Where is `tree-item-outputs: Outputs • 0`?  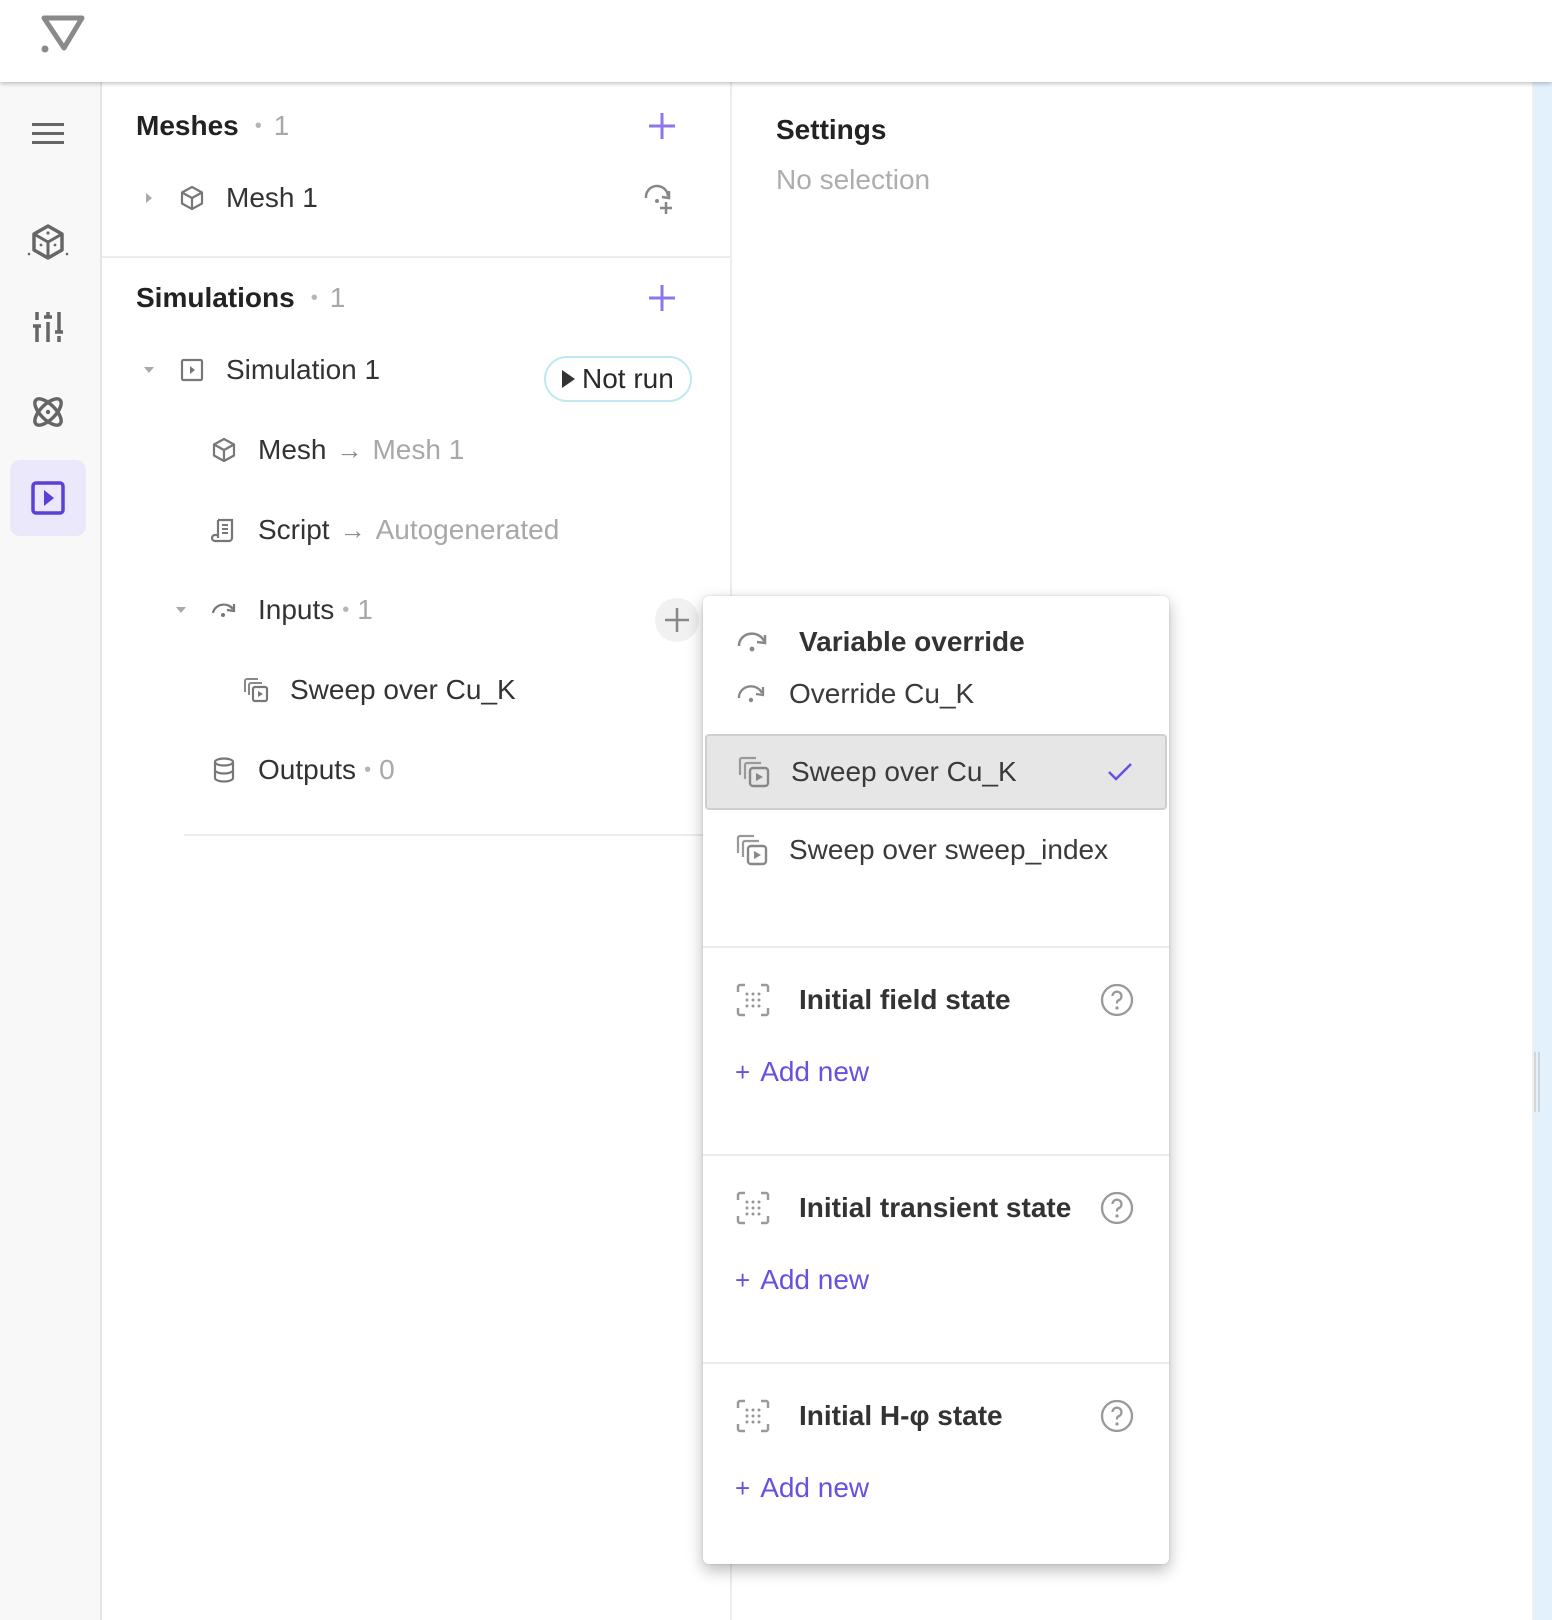 tree-item-outputs: Outputs • 0 is located at coordinates (302, 770).